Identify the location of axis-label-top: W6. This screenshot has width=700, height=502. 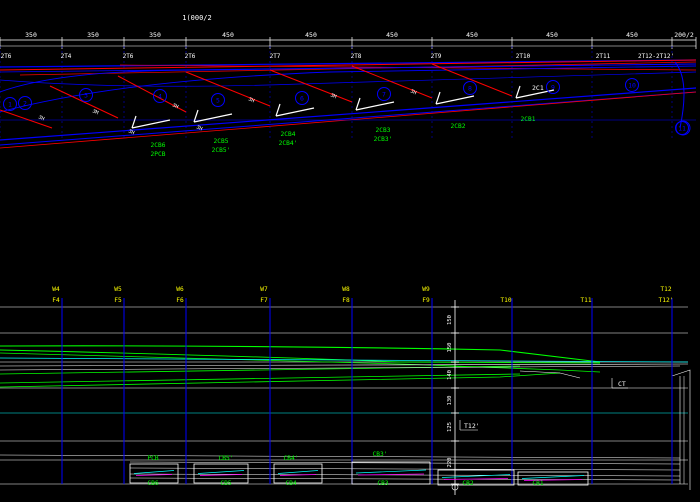
(180, 289).